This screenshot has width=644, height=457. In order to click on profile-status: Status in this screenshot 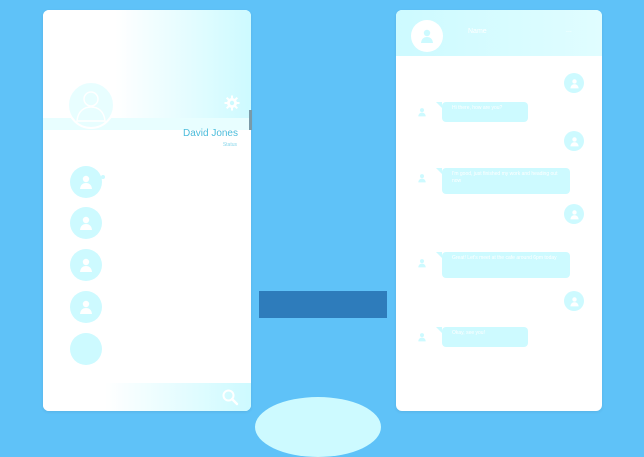, I will do `click(229, 145)`.